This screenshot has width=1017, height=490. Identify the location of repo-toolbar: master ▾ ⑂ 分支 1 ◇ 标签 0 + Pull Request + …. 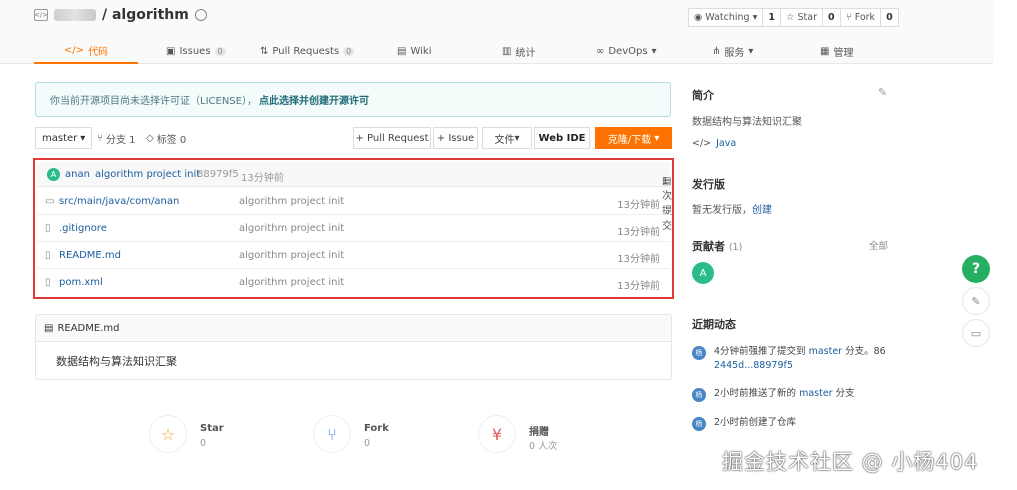
(353, 138).